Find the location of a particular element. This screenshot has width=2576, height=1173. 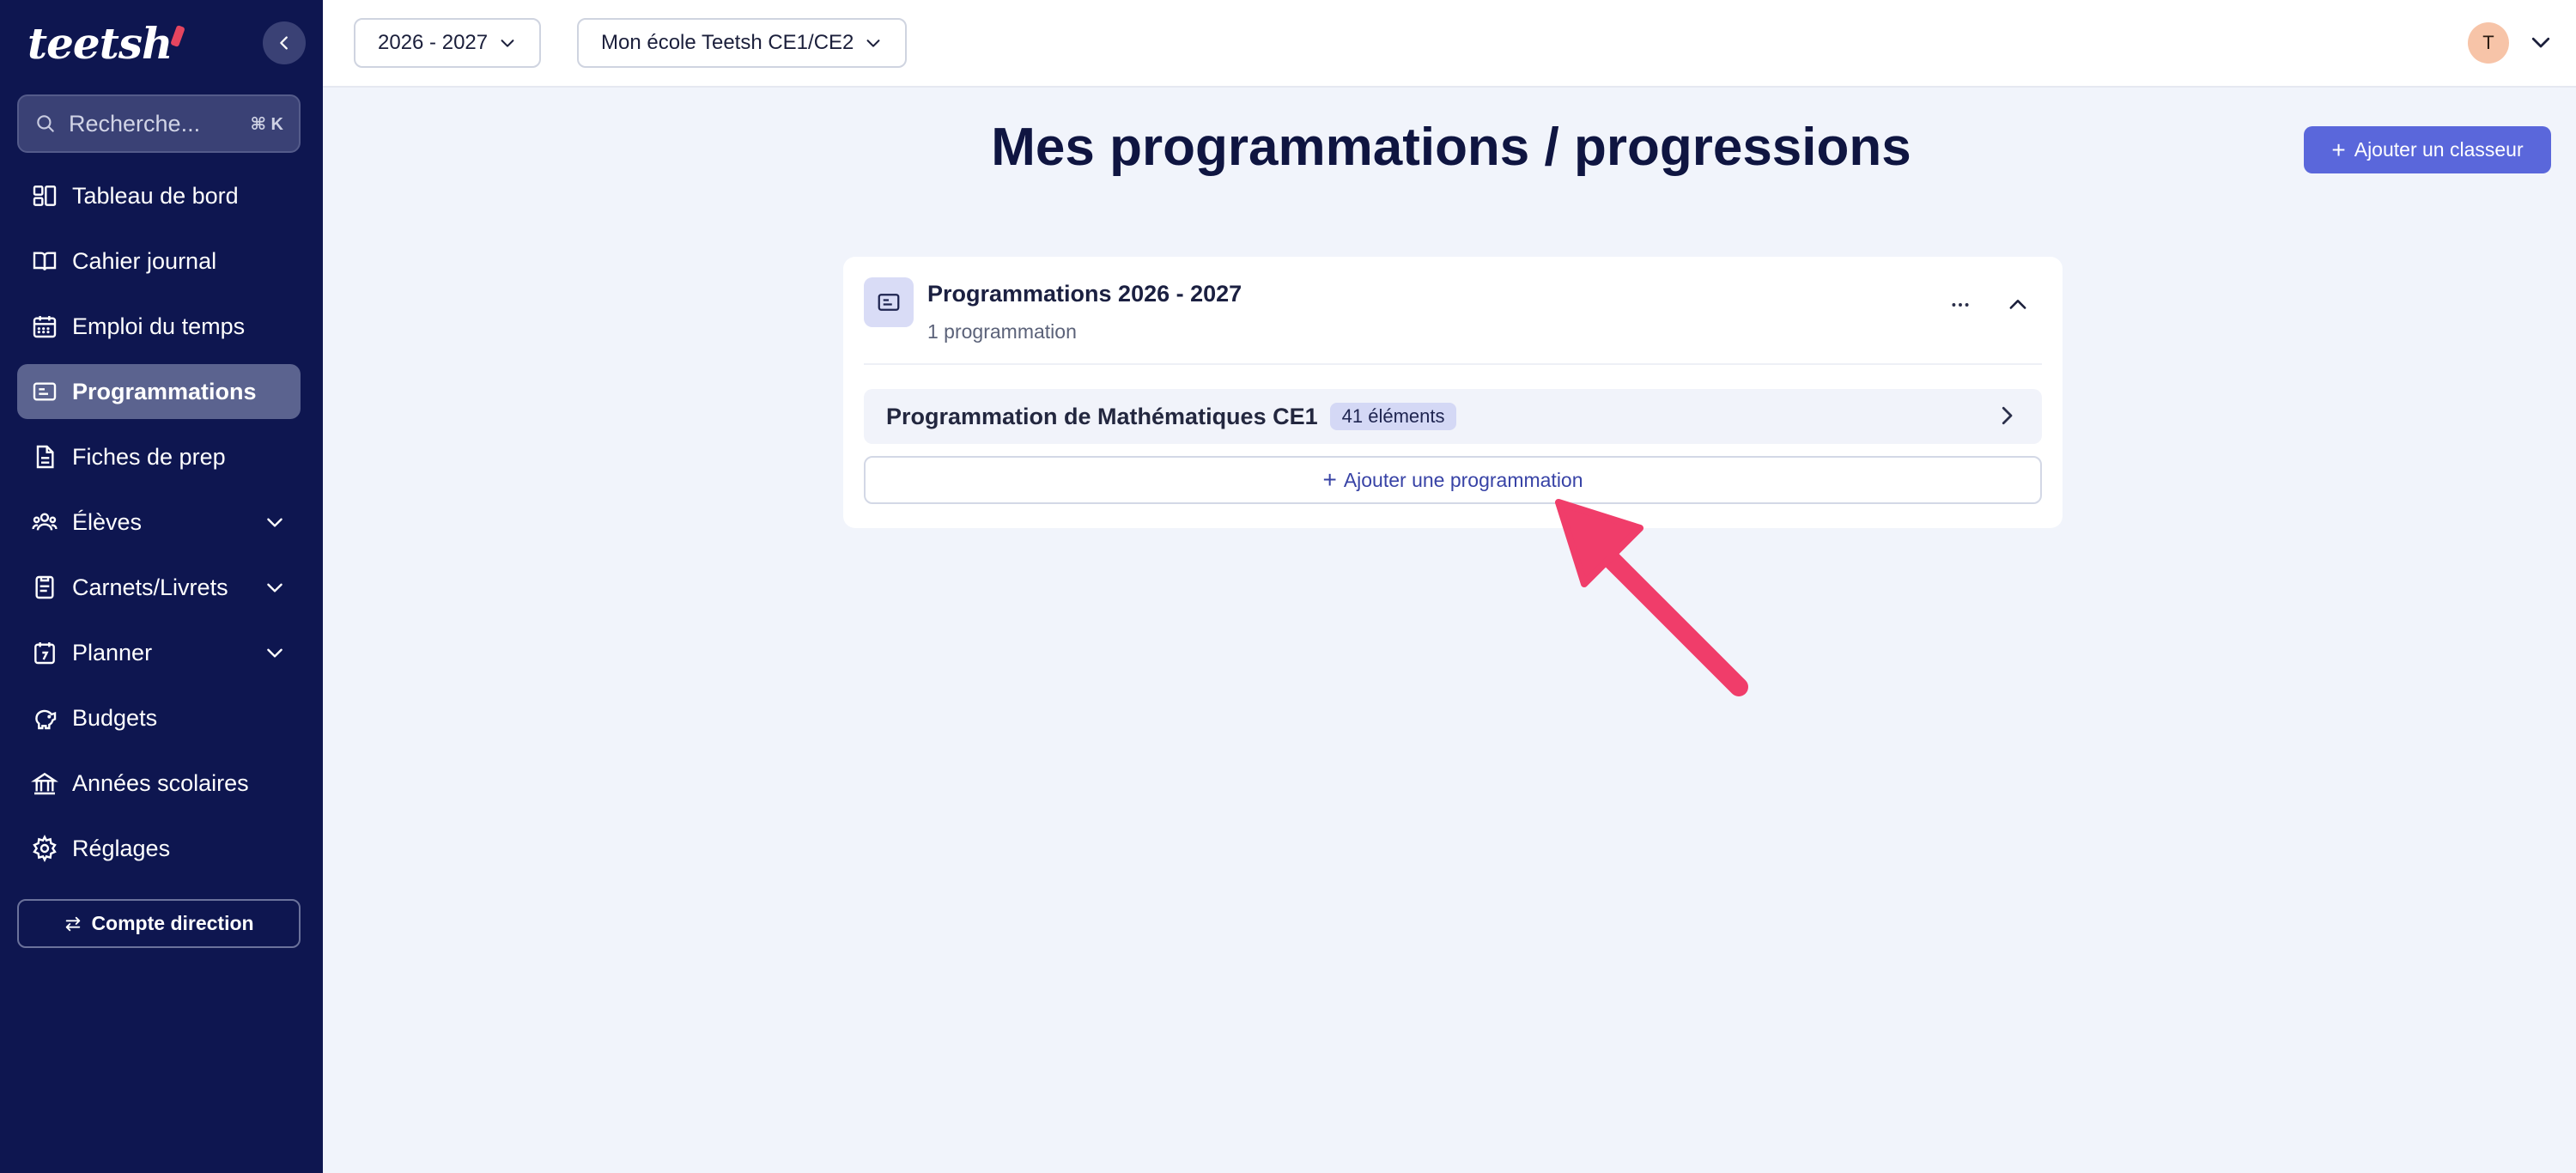

sidebar-item-label: Emploi du temps is located at coordinates (159, 326).